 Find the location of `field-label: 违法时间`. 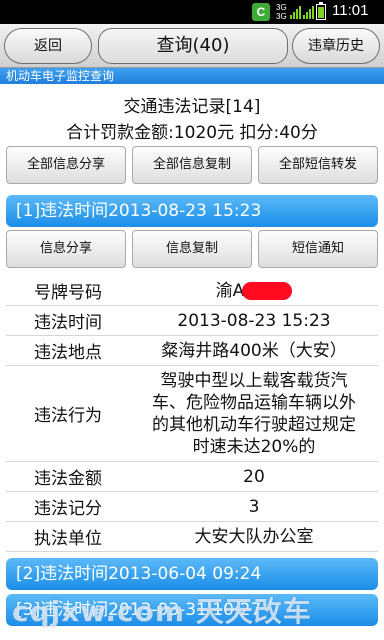

field-label: 违法时间 is located at coordinates (68, 323).